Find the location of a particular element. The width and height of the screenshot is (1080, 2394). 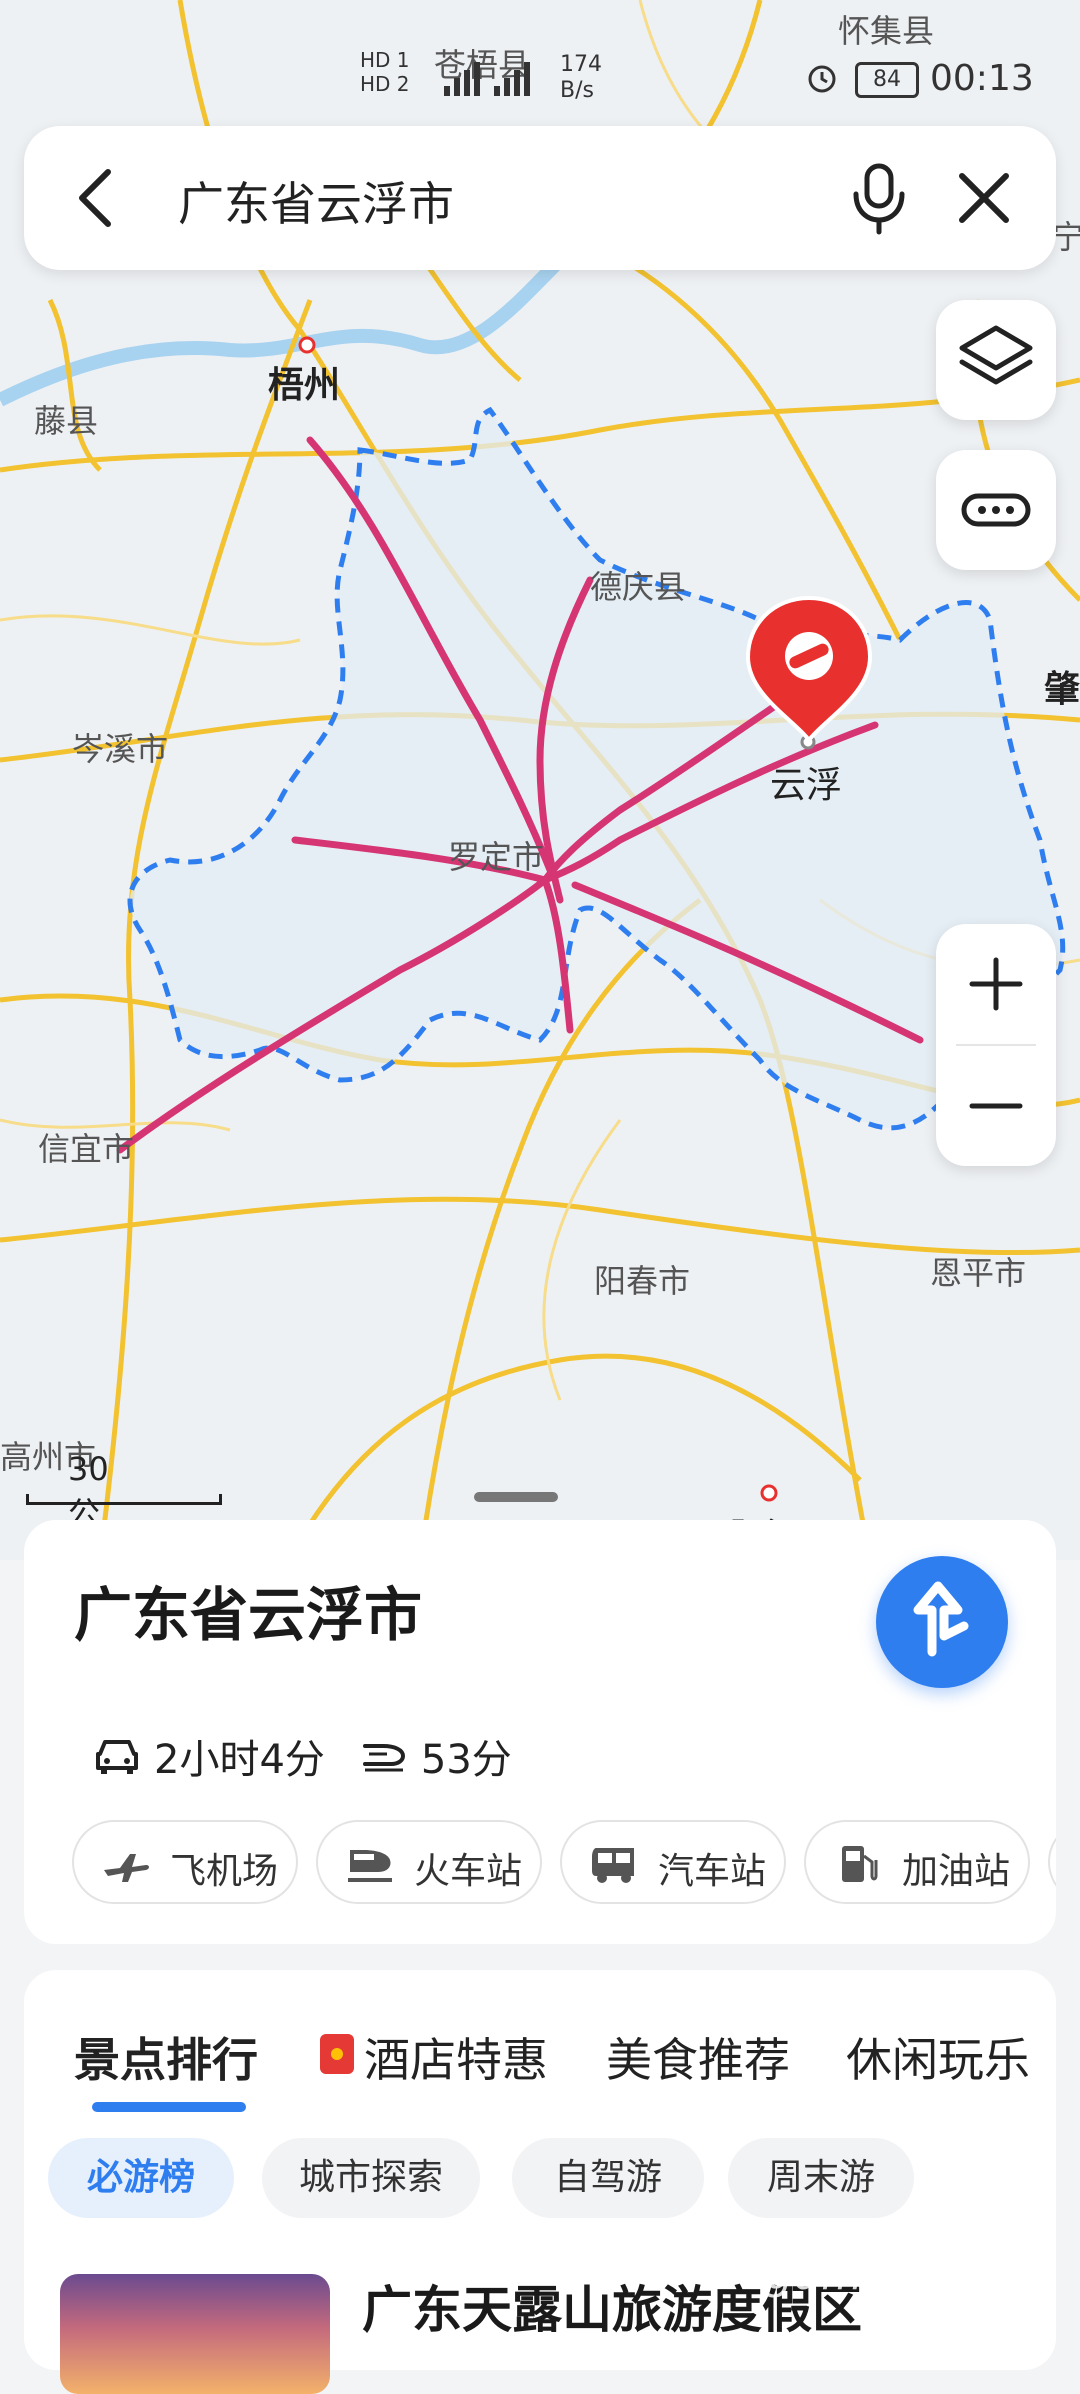

zoom-control is located at coordinates (996, 1045).